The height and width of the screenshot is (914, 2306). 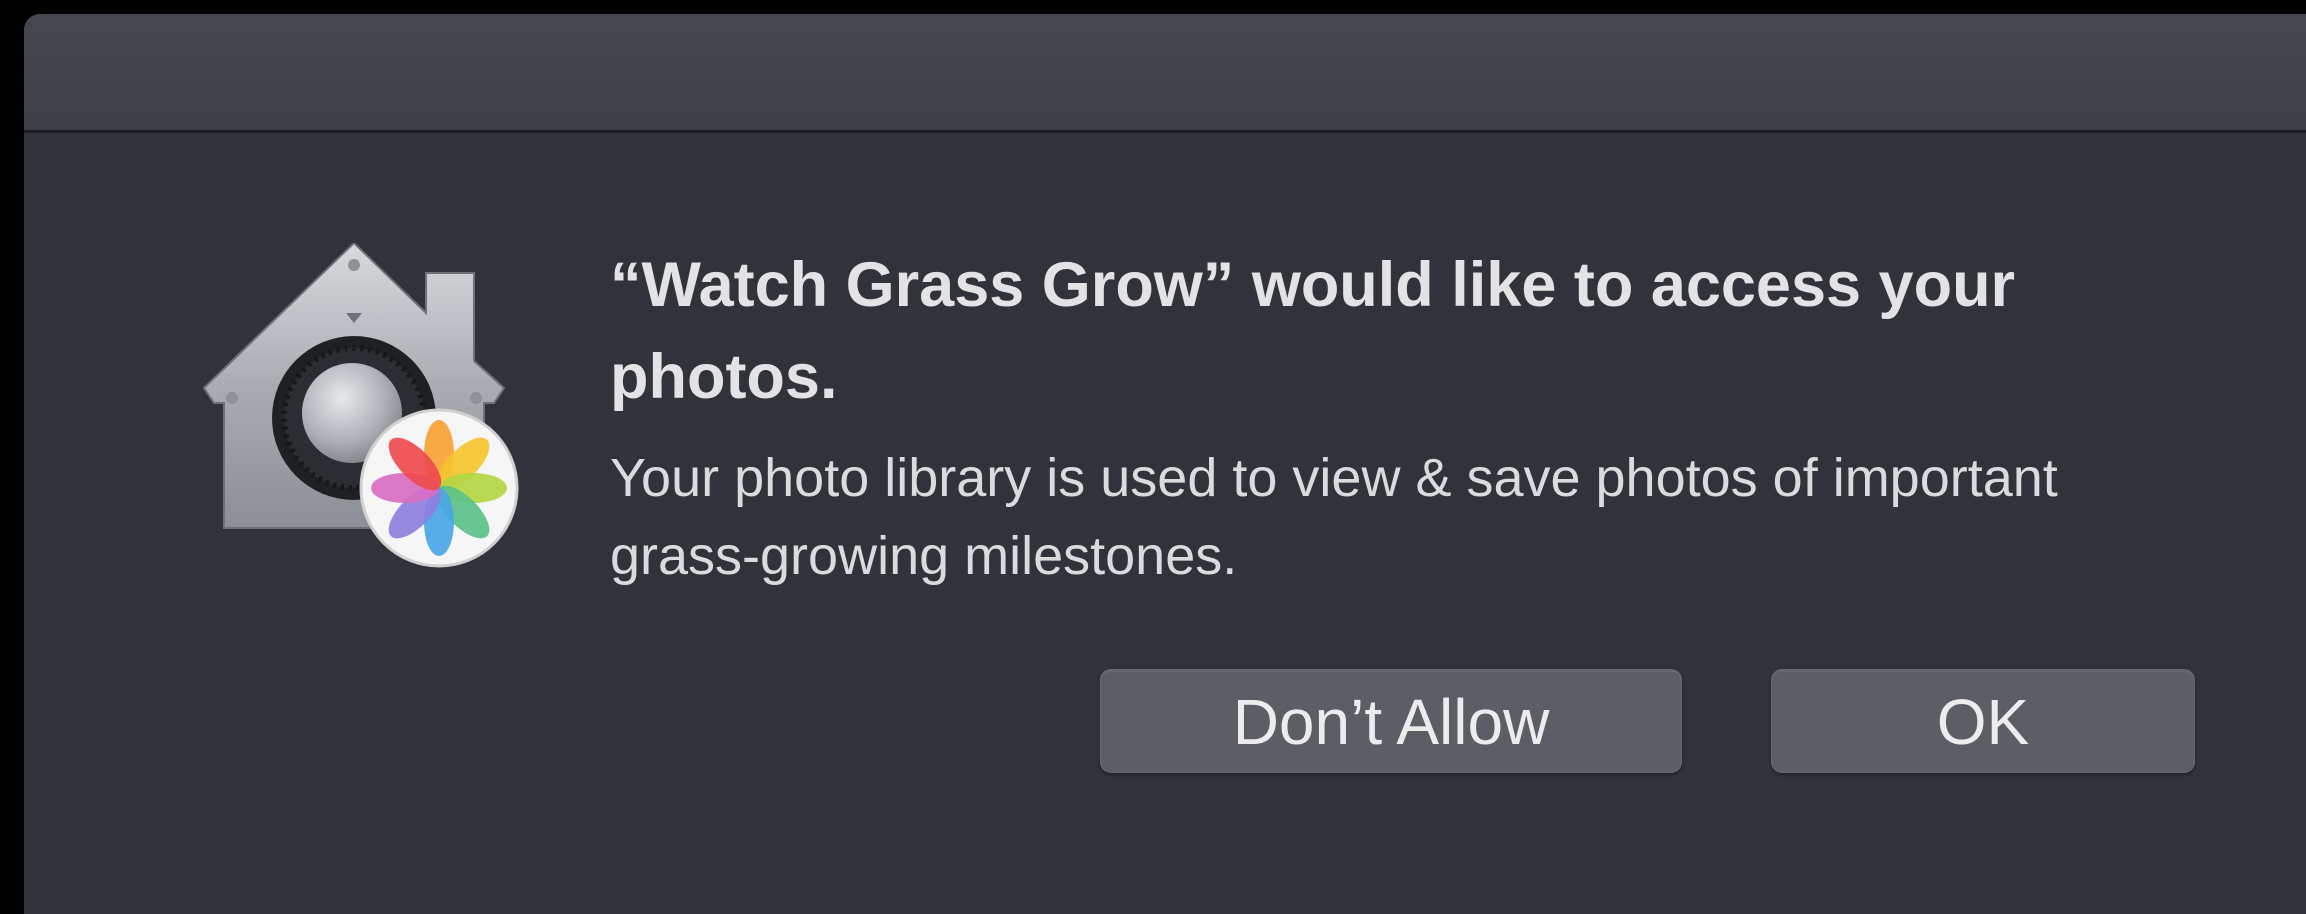 What do you see at coordinates (1165, 73) in the screenshot?
I see `dialog-titlebar` at bounding box center [1165, 73].